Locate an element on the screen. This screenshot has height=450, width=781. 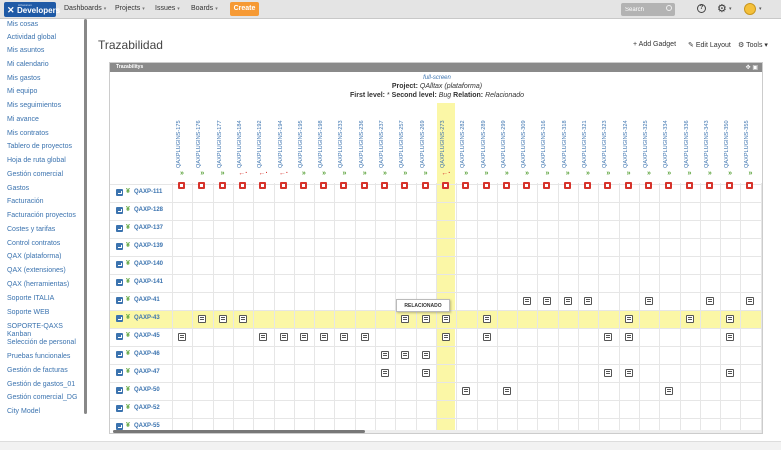
column-issue-key: QAXPLUGINS-334 is located at coordinates (668, 137).